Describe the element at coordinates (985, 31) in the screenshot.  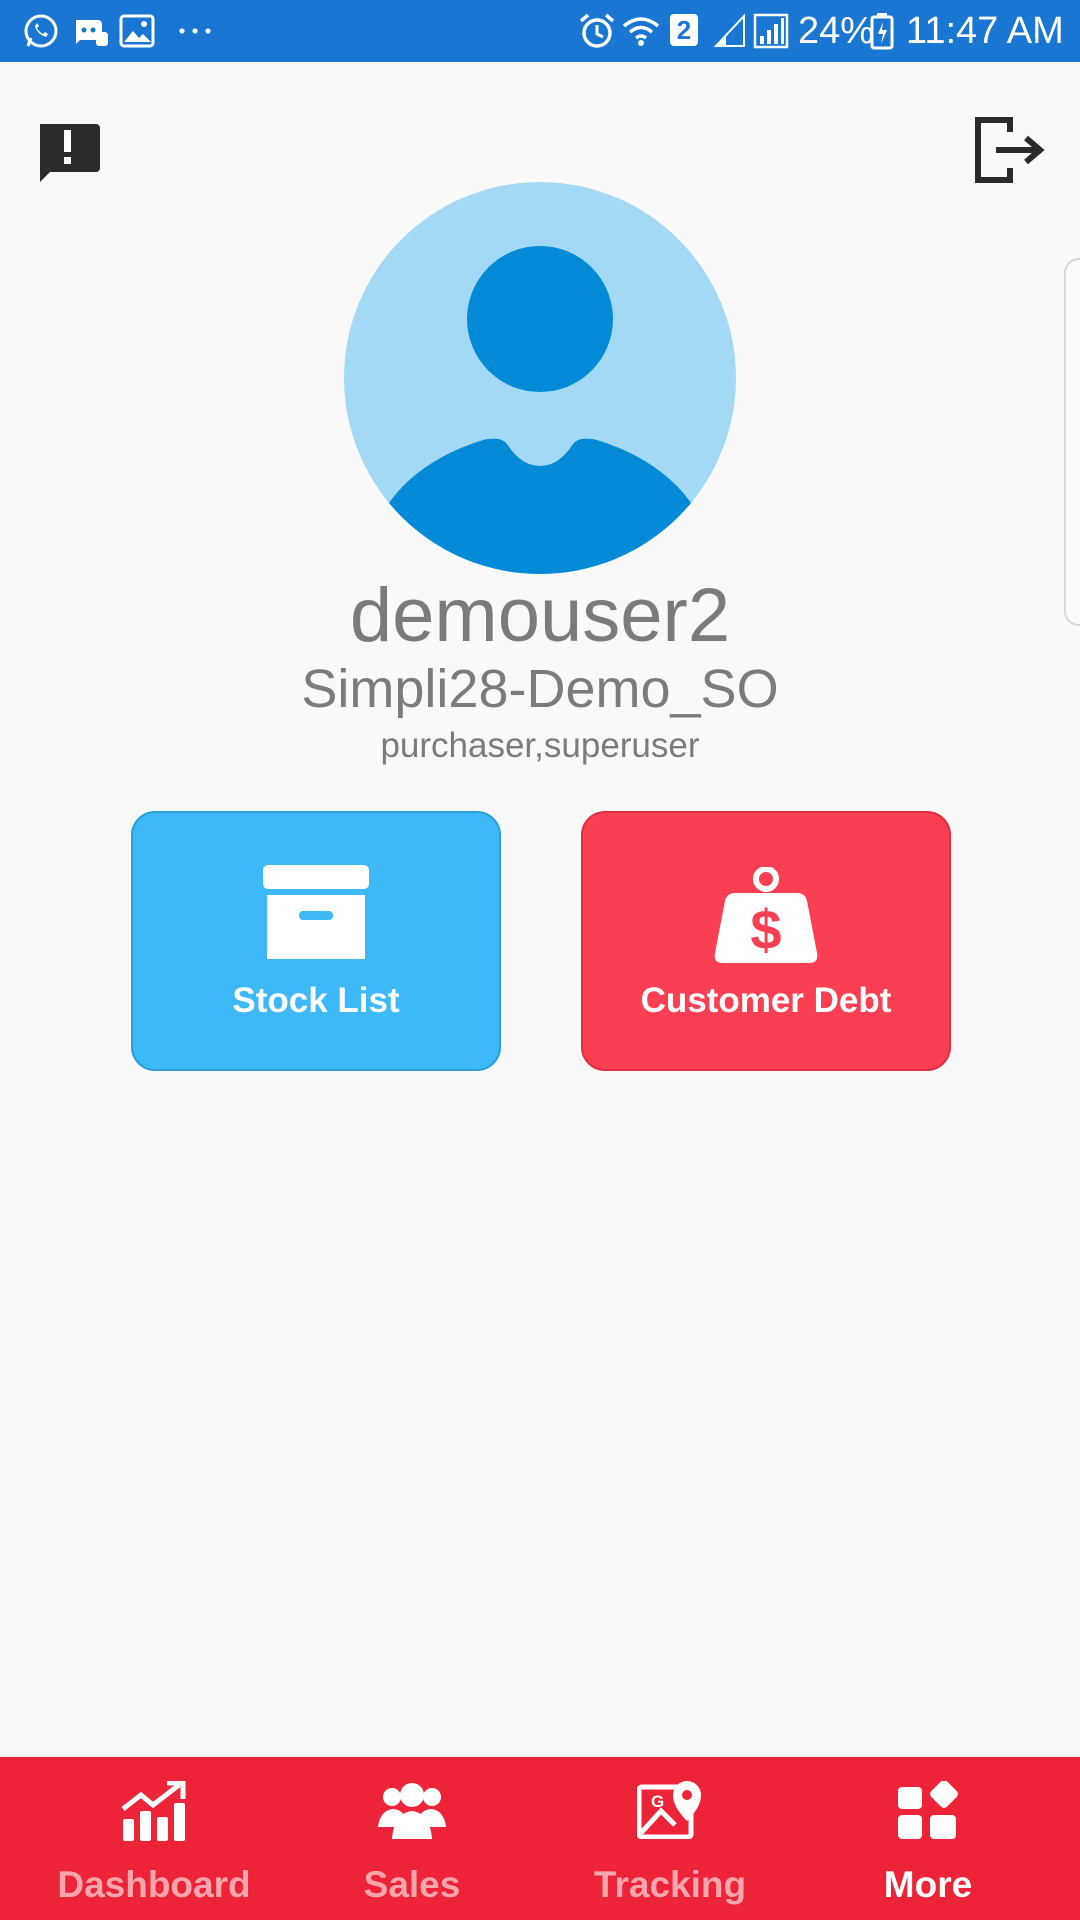
I see `status-time: 11:47 AM` at that location.